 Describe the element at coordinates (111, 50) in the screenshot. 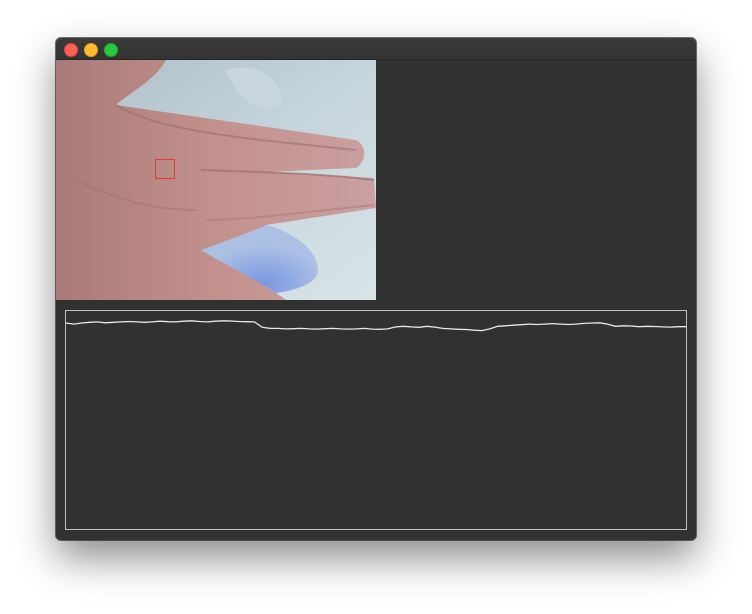

I see `zoom-window-button` at that location.